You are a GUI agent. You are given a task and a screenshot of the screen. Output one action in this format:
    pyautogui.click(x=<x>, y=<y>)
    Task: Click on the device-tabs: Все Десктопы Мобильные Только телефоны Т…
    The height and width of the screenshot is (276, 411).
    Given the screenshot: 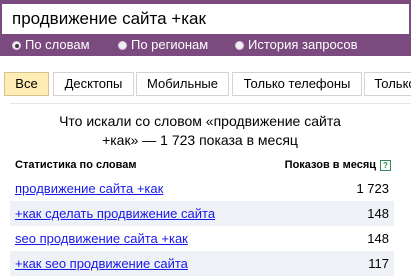 What is the action you would take?
    pyautogui.click(x=205, y=84)
    